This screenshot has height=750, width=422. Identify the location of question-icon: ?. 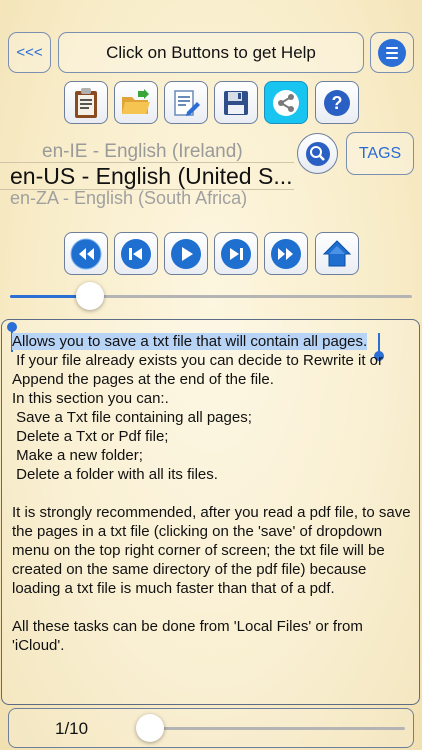
(337, 102).